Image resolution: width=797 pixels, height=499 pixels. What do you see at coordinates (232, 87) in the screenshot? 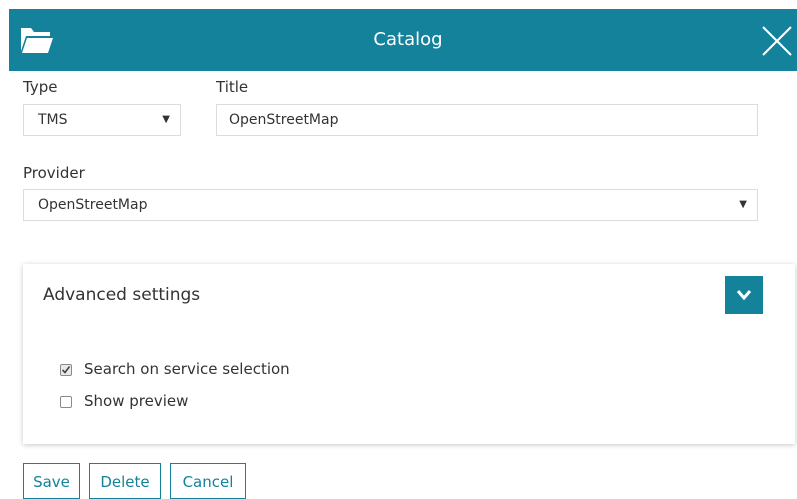
I see `title-label: Title` at bounding box center [232, 87].